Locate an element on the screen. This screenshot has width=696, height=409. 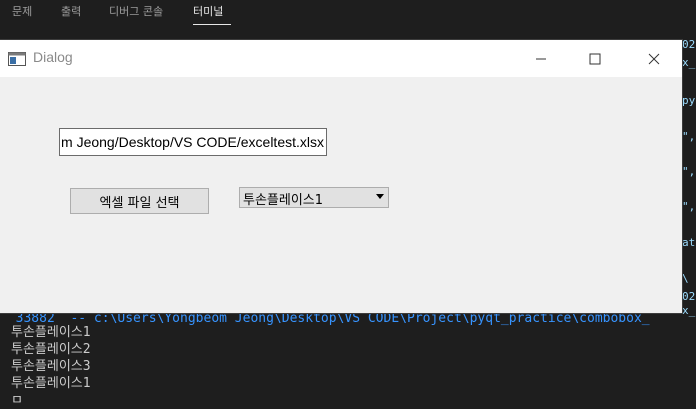
tab-debug-console: 디버그 콘솔 is located at coordinates (136, 11).